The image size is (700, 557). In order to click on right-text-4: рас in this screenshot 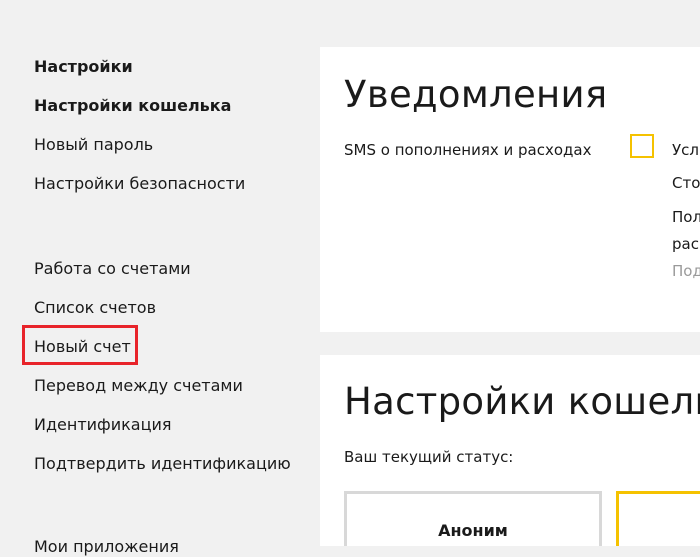, I will do `click(685, 244)`.